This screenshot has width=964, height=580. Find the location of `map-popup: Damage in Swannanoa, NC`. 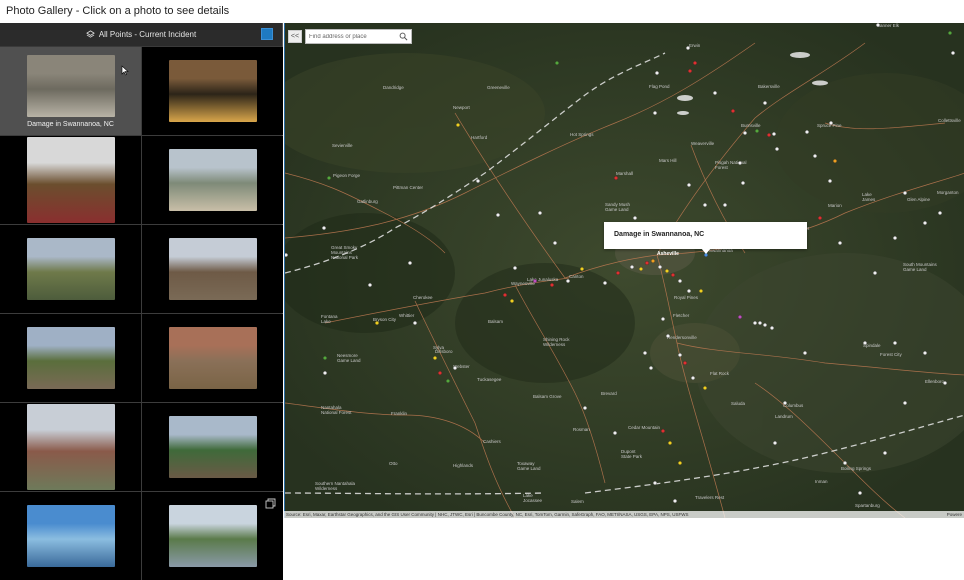

map-popup: Damage in Swannanoa, NC is located at coordinates (705, 235).